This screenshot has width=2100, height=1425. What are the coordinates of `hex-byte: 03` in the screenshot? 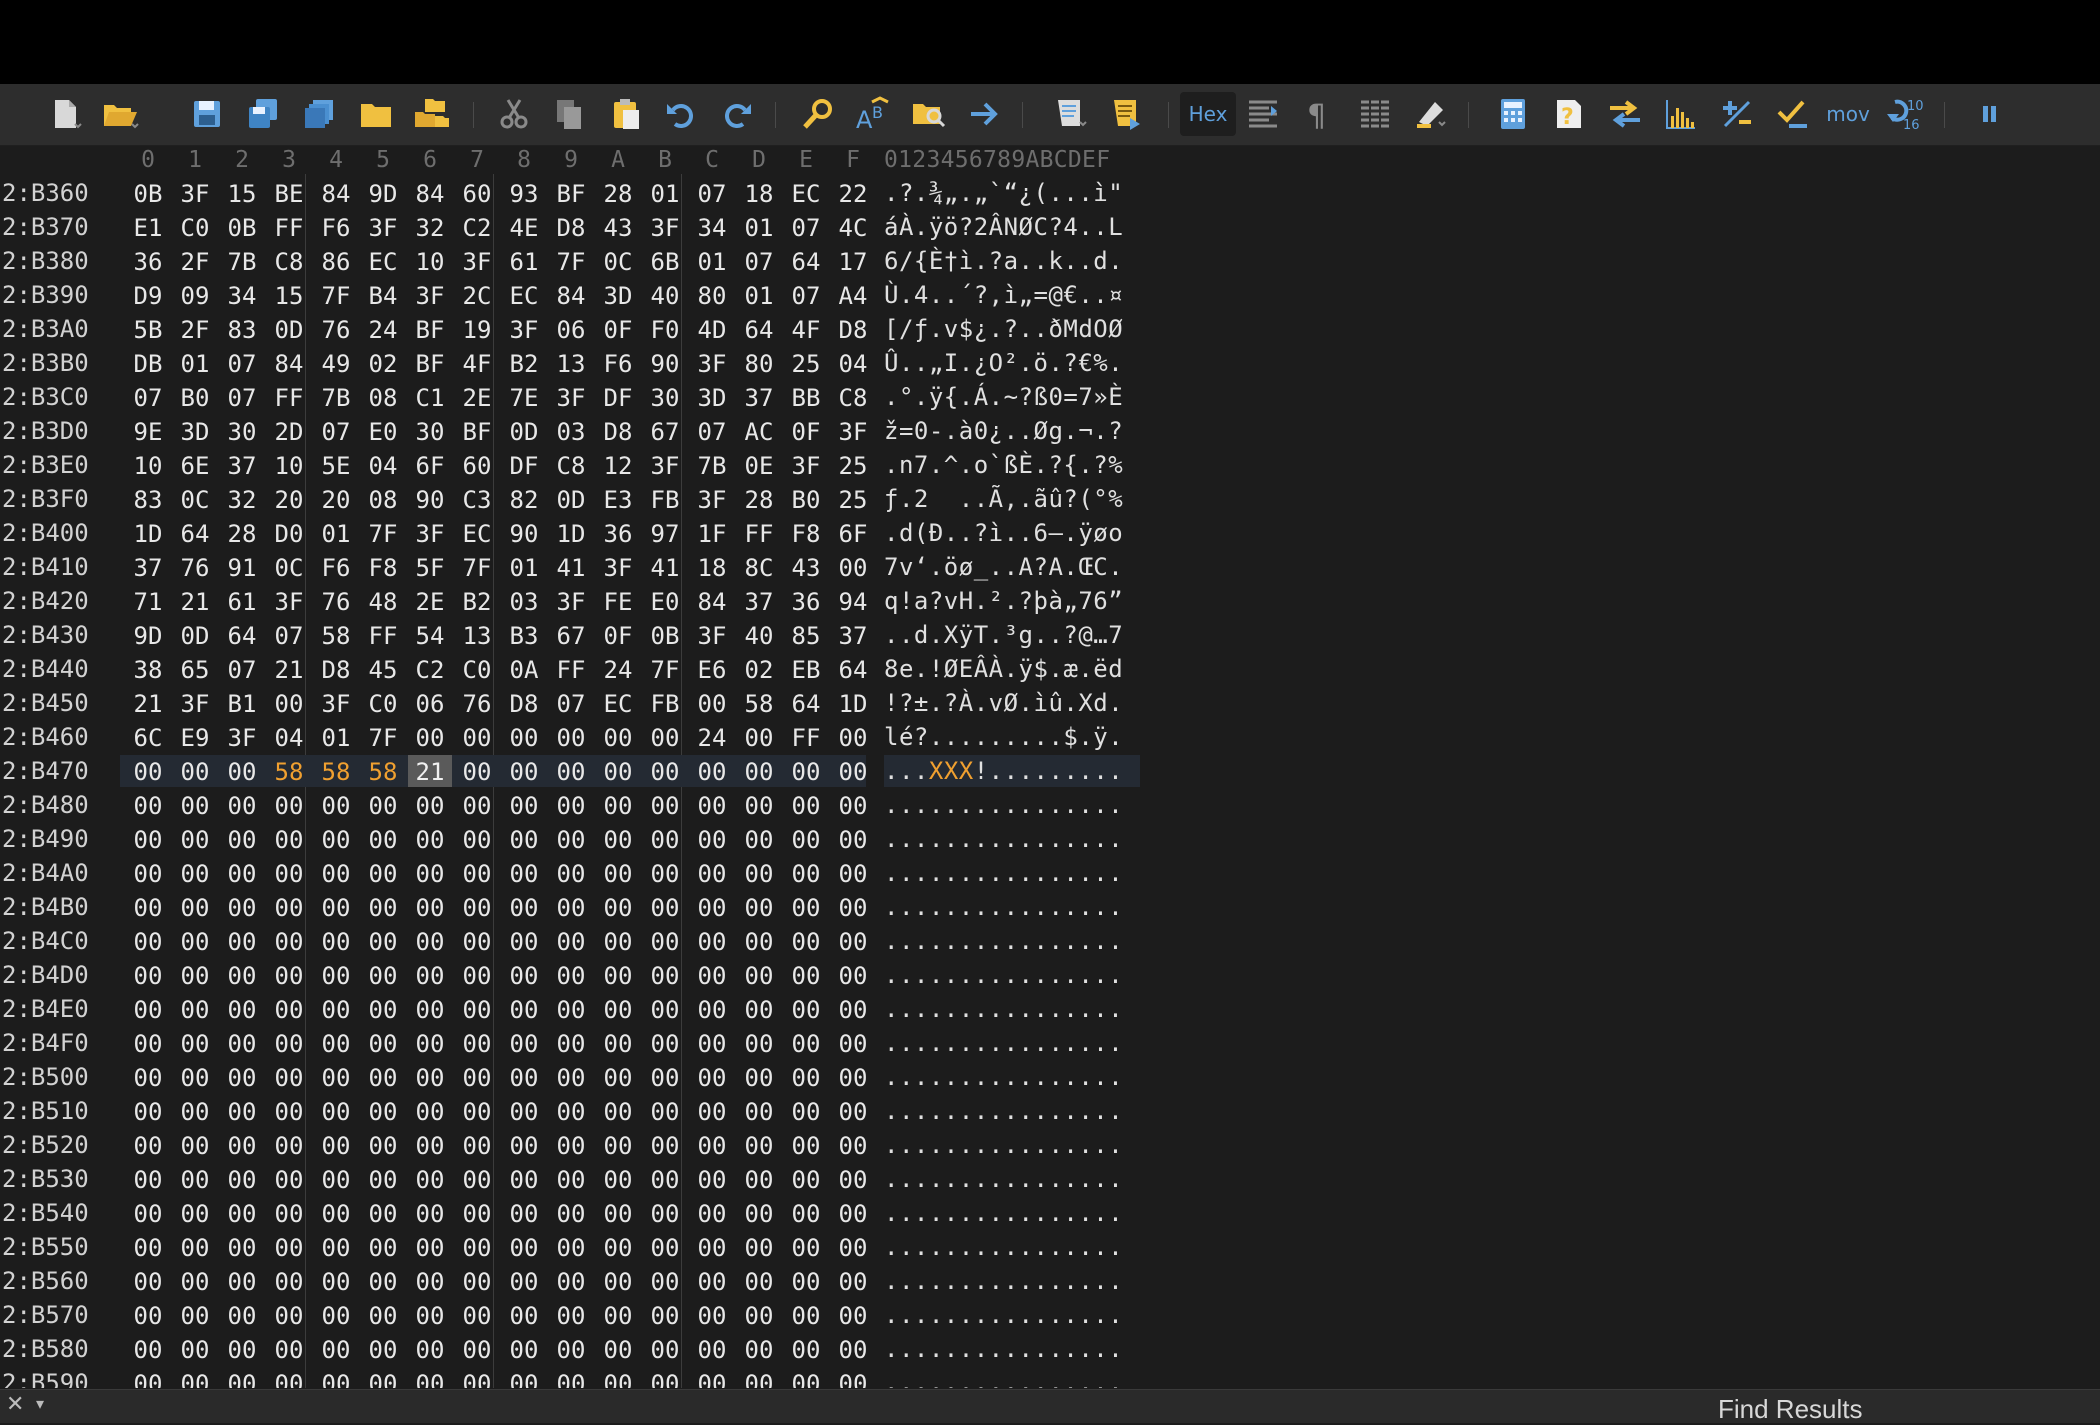 It's located at (571, 431).